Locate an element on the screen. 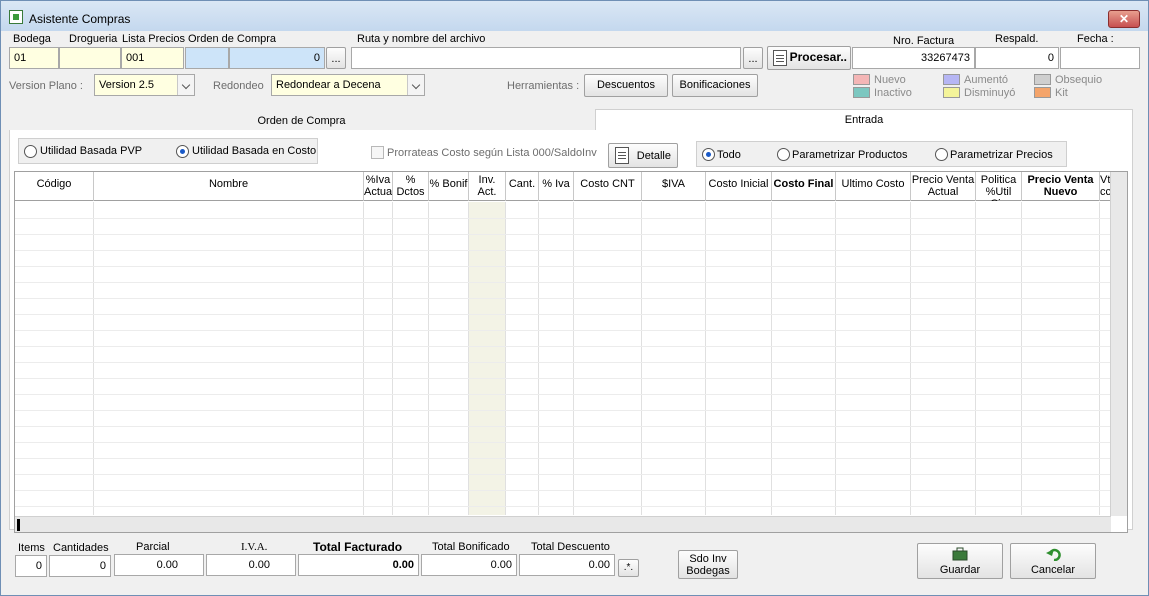 This screenshot has height=596, width=1149. respald-label: Respald. is located at coordinates (1017, 39).